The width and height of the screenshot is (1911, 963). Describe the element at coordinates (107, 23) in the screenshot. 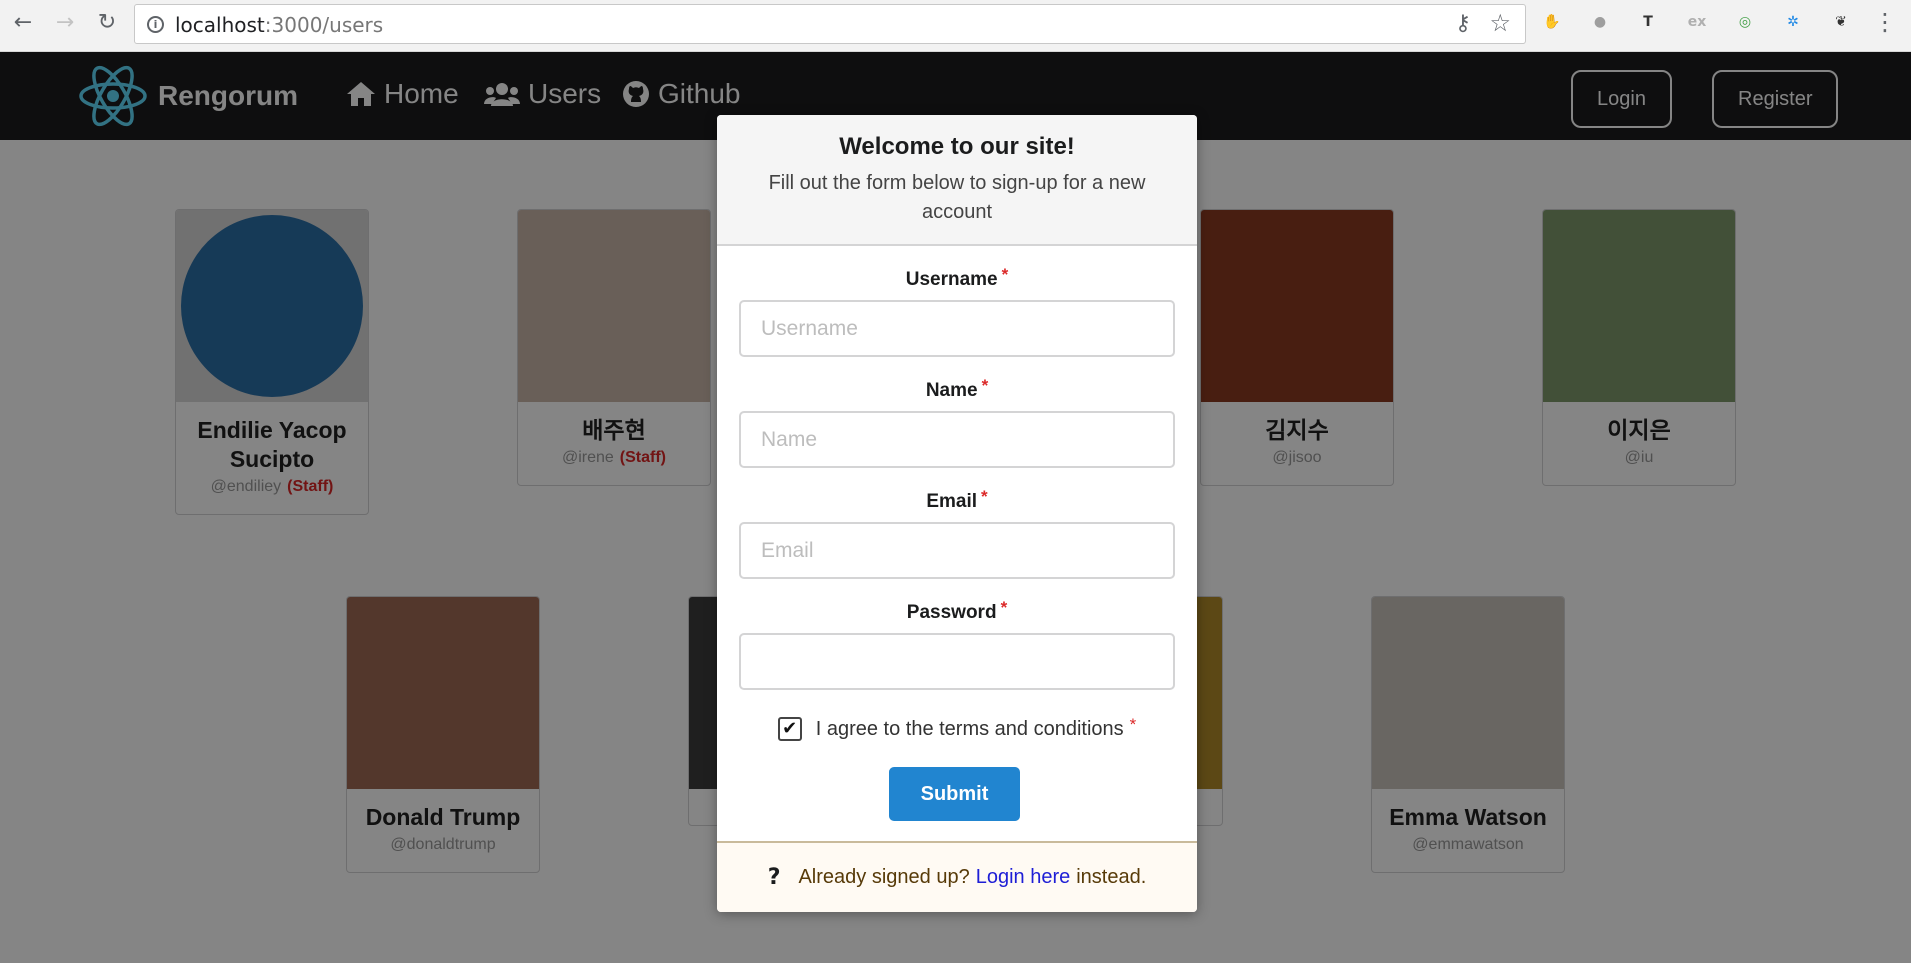

I see `reload-icon: ↻` at that location.